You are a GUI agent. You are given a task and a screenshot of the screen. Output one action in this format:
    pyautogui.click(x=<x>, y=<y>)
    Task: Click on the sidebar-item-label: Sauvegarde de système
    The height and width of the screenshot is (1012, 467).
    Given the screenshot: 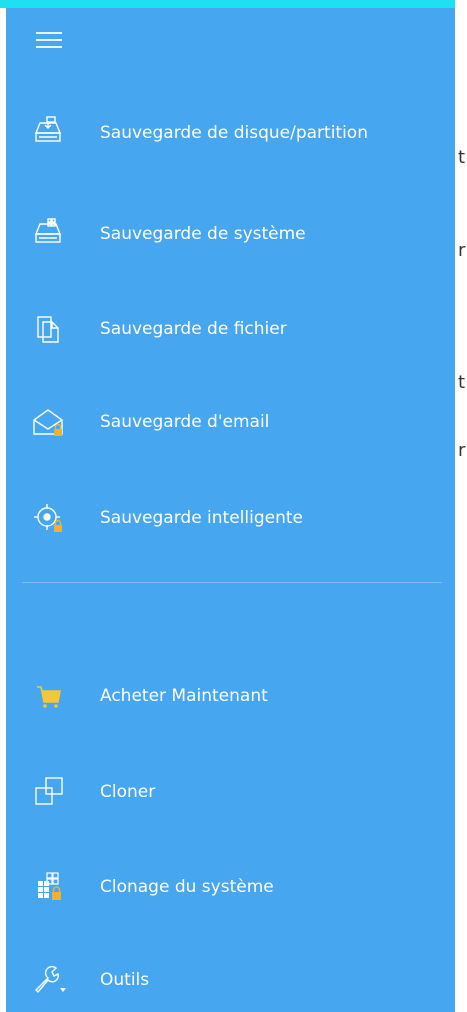 What is the action you would take?
    pyautogui.click(x=203, y=234)
    